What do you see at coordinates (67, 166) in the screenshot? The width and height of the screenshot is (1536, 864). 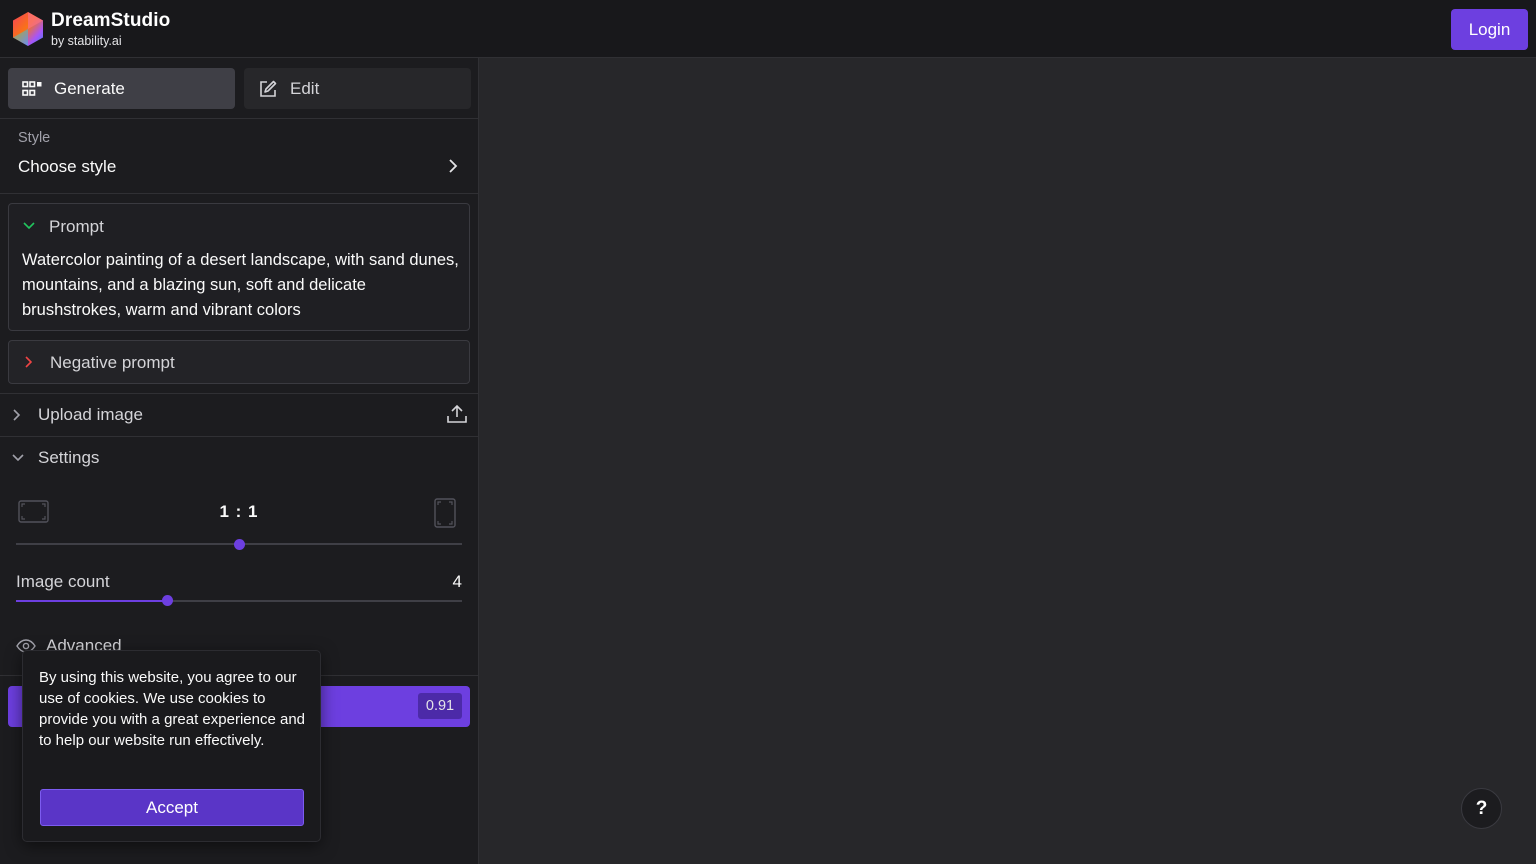 I see `style-value: Choose style` at bounding box center [67, 166].